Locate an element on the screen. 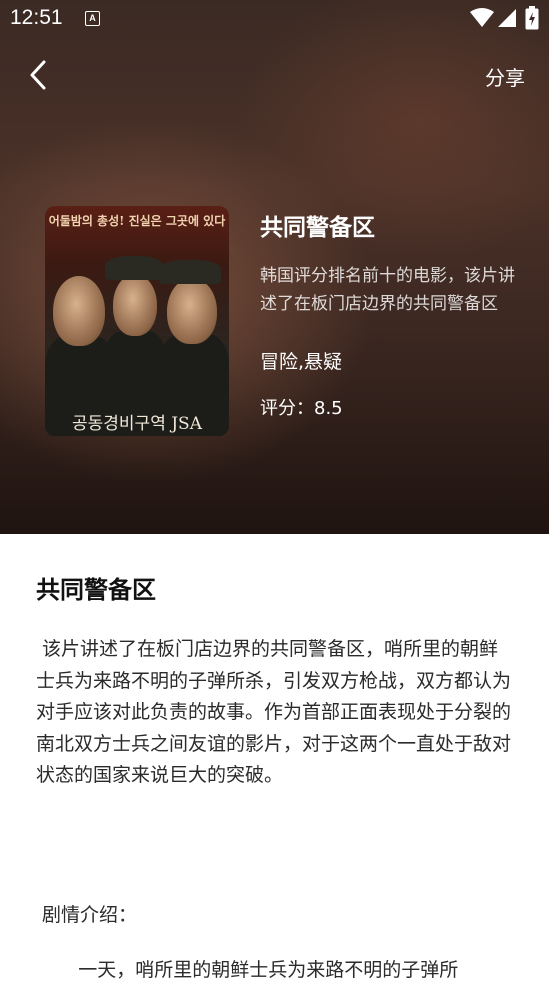  poster-face-right is located at coordinates (192, 311).